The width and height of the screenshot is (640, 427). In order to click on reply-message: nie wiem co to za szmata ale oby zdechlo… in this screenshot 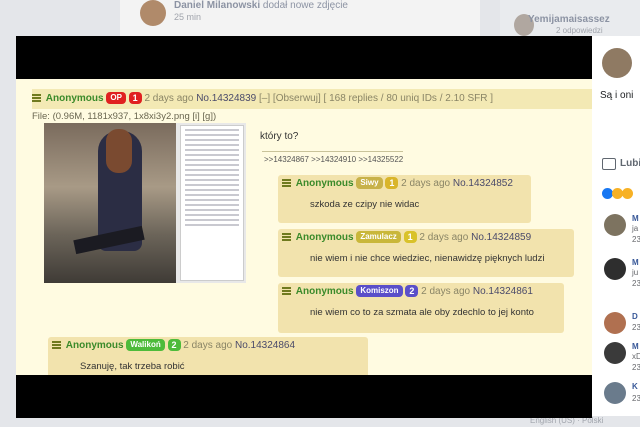, I will do `click(422, 312)`.